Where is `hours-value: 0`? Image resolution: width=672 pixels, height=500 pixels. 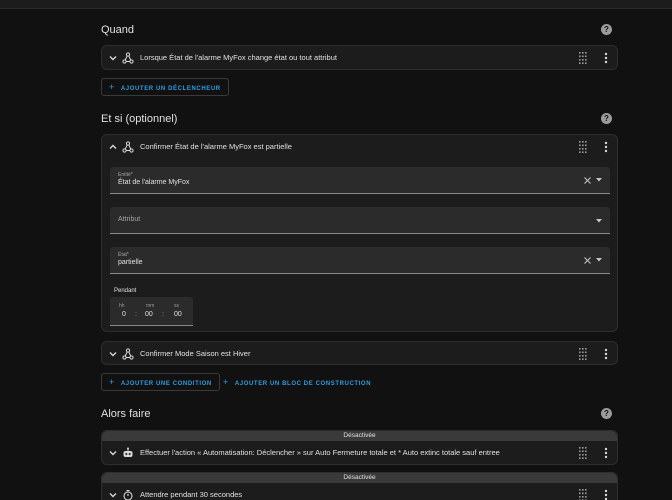 hours-value: 0 is located at coordinates (124, 314).